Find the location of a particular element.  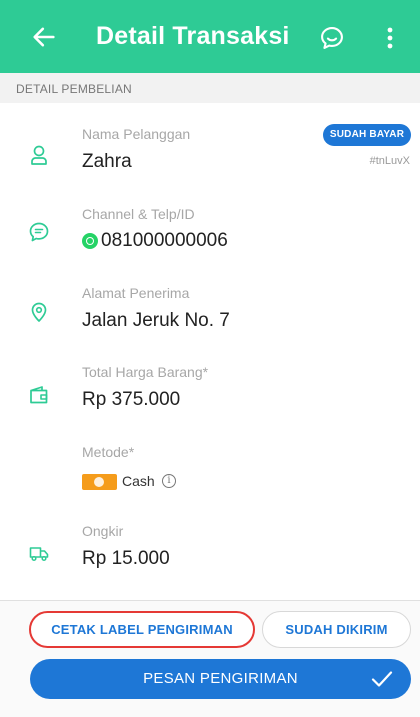

checkmark-icon is located at coordinates (382, 679).